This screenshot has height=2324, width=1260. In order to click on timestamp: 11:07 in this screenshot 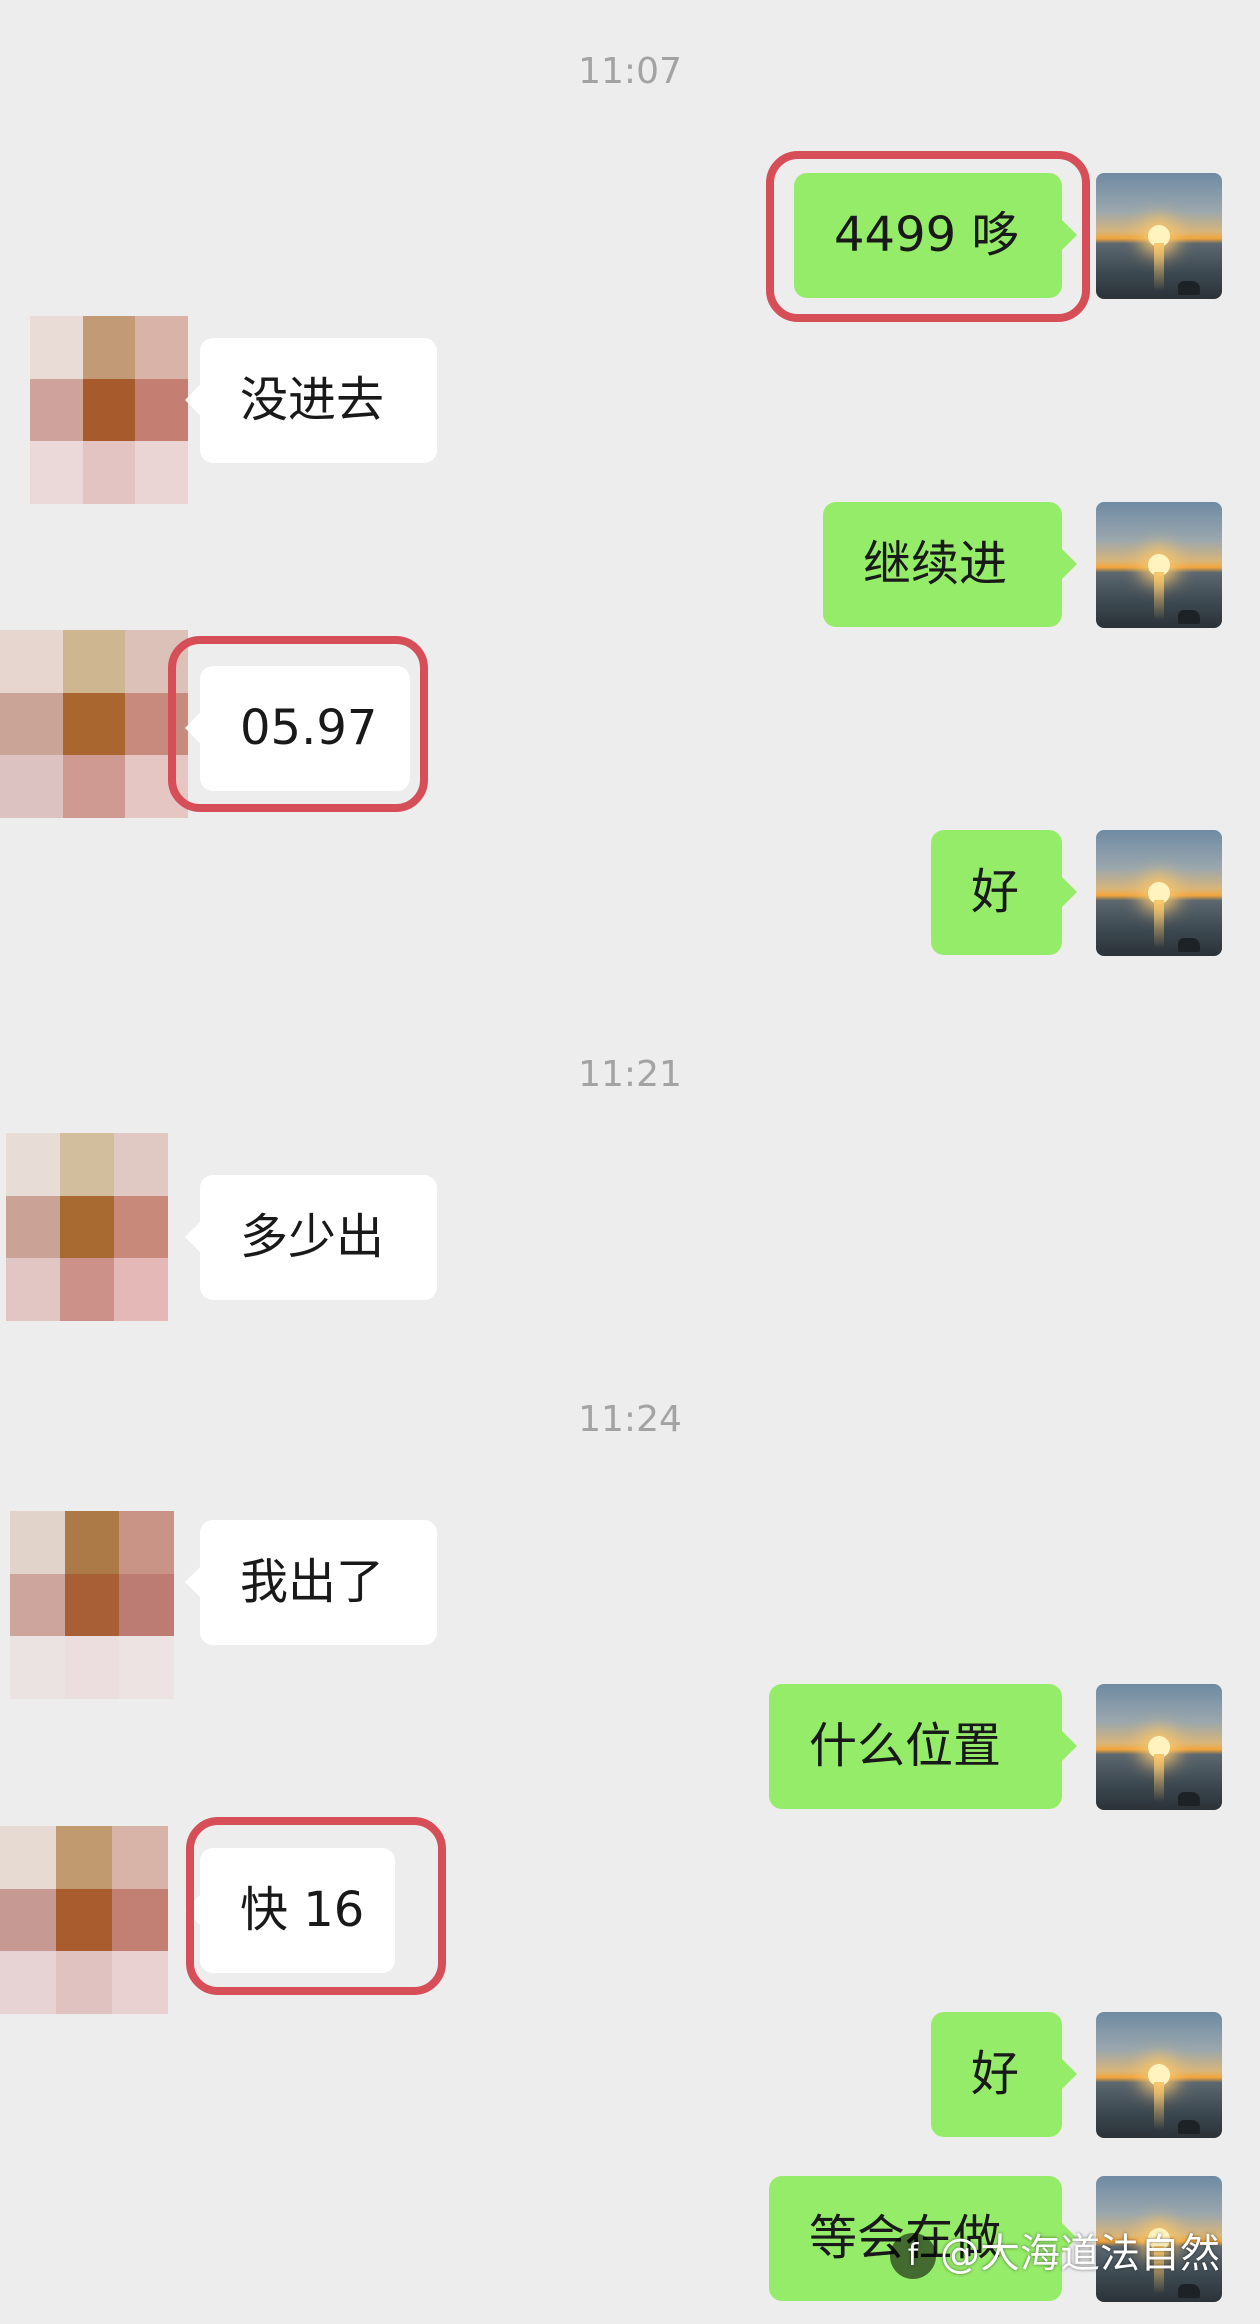, I will do `click(630, 71)`.